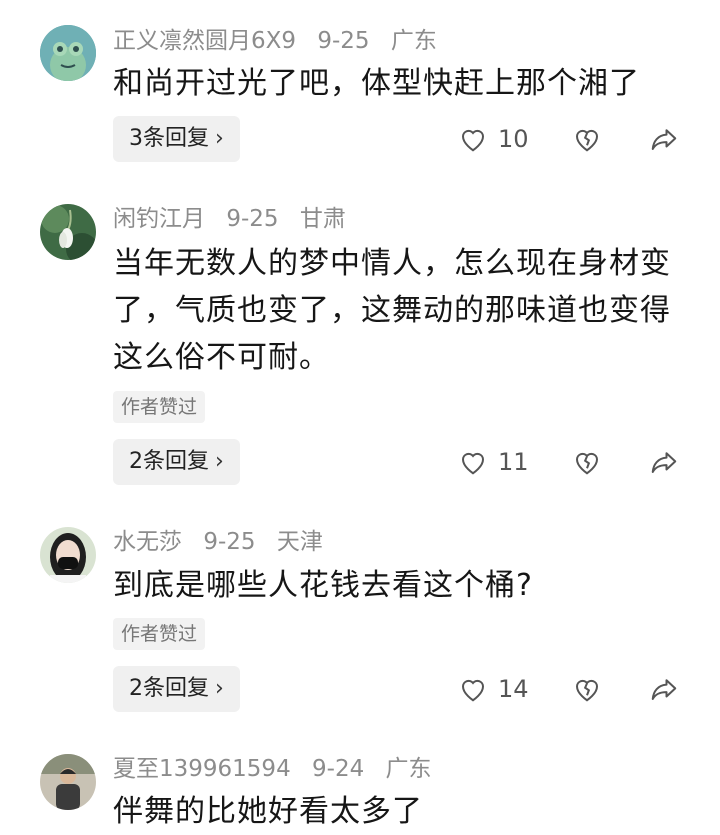  What do you see at coordinates (159, 219) in the screenshot?
I see `username: 闲钓江月` at bounding box center [159, 219].